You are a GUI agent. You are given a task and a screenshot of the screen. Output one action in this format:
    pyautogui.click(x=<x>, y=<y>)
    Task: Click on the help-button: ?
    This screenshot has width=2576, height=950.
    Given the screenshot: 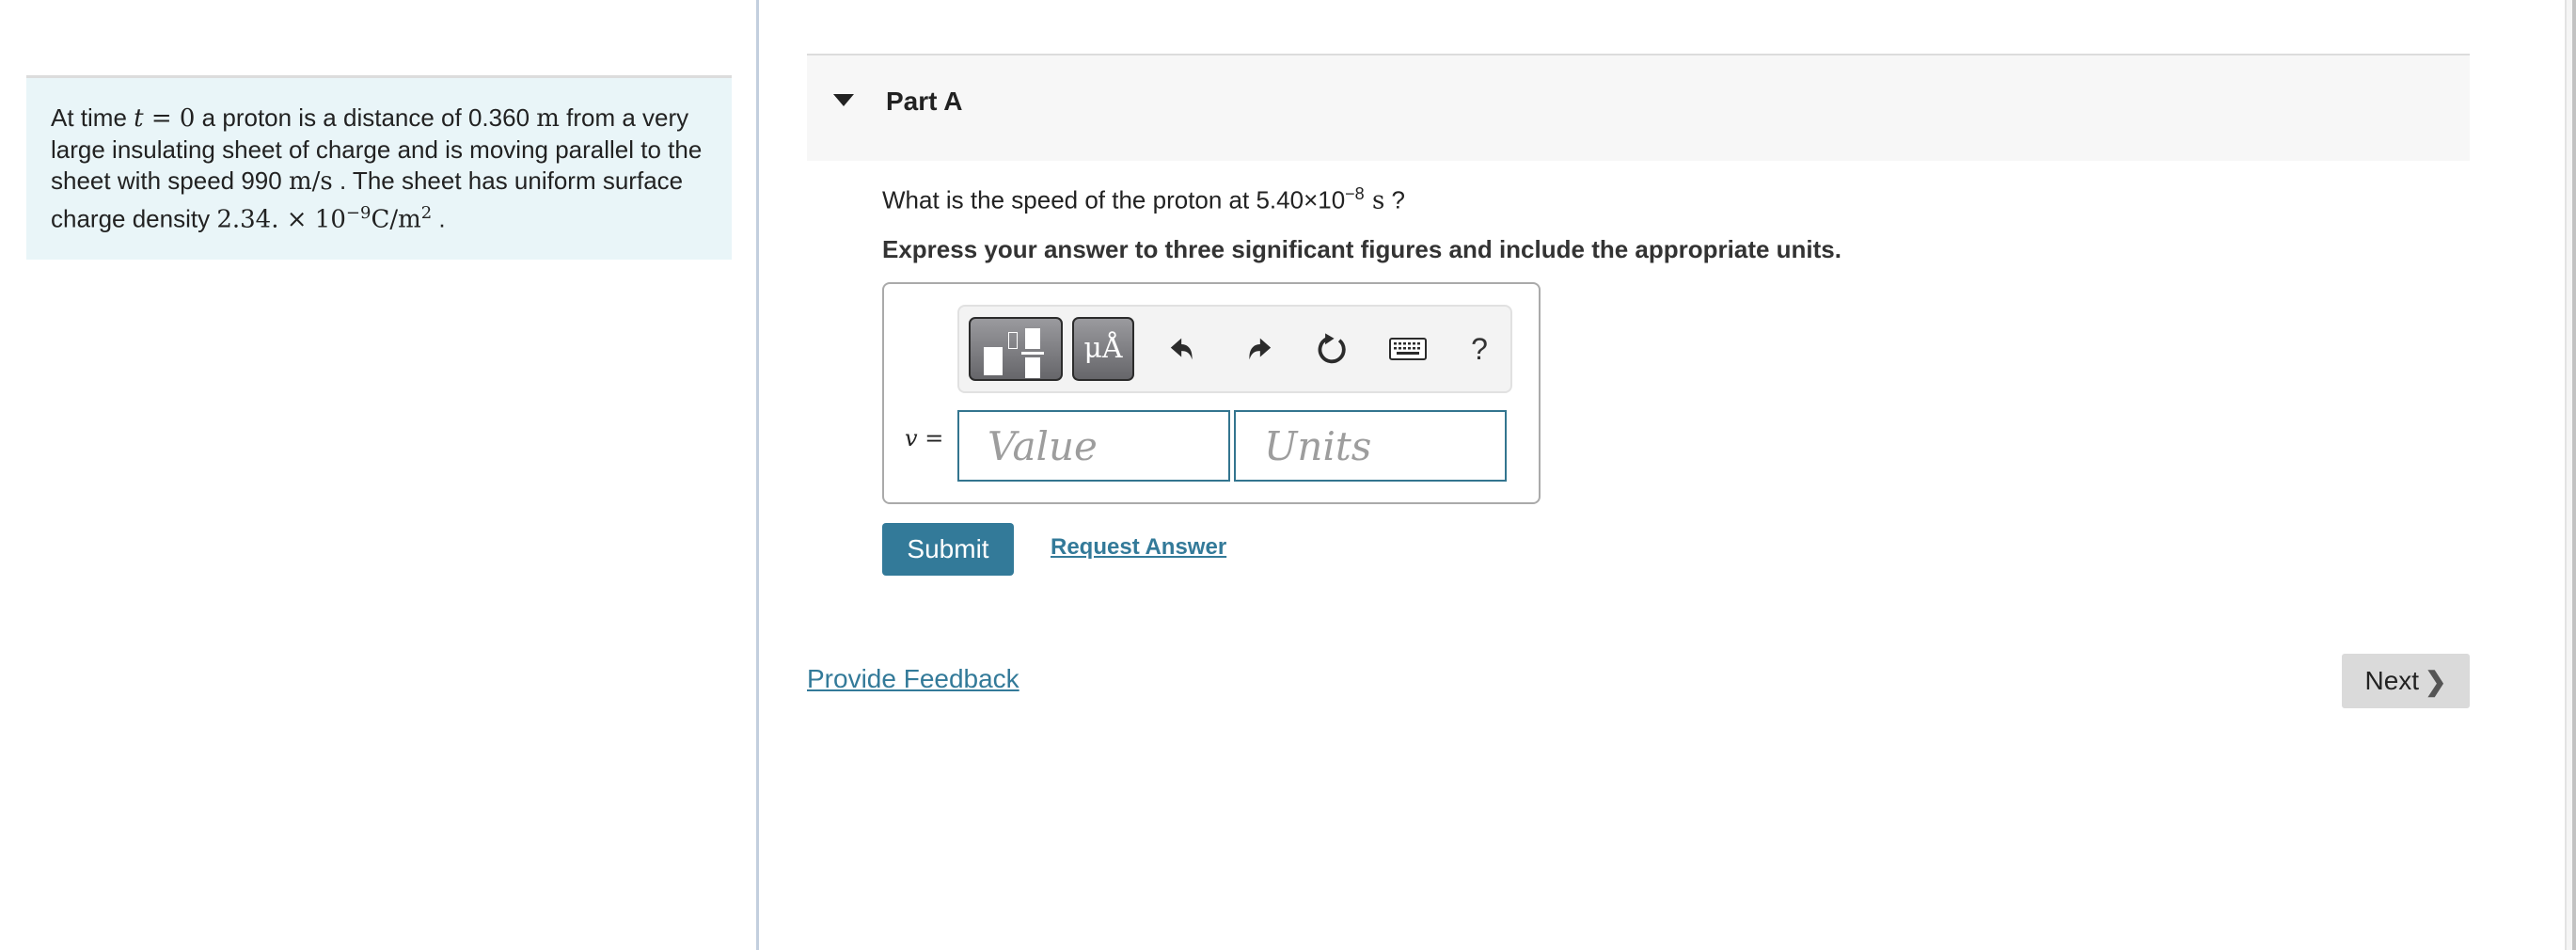 What is the action you would take?
    pyautogui.click(x=1479, y=349)
    